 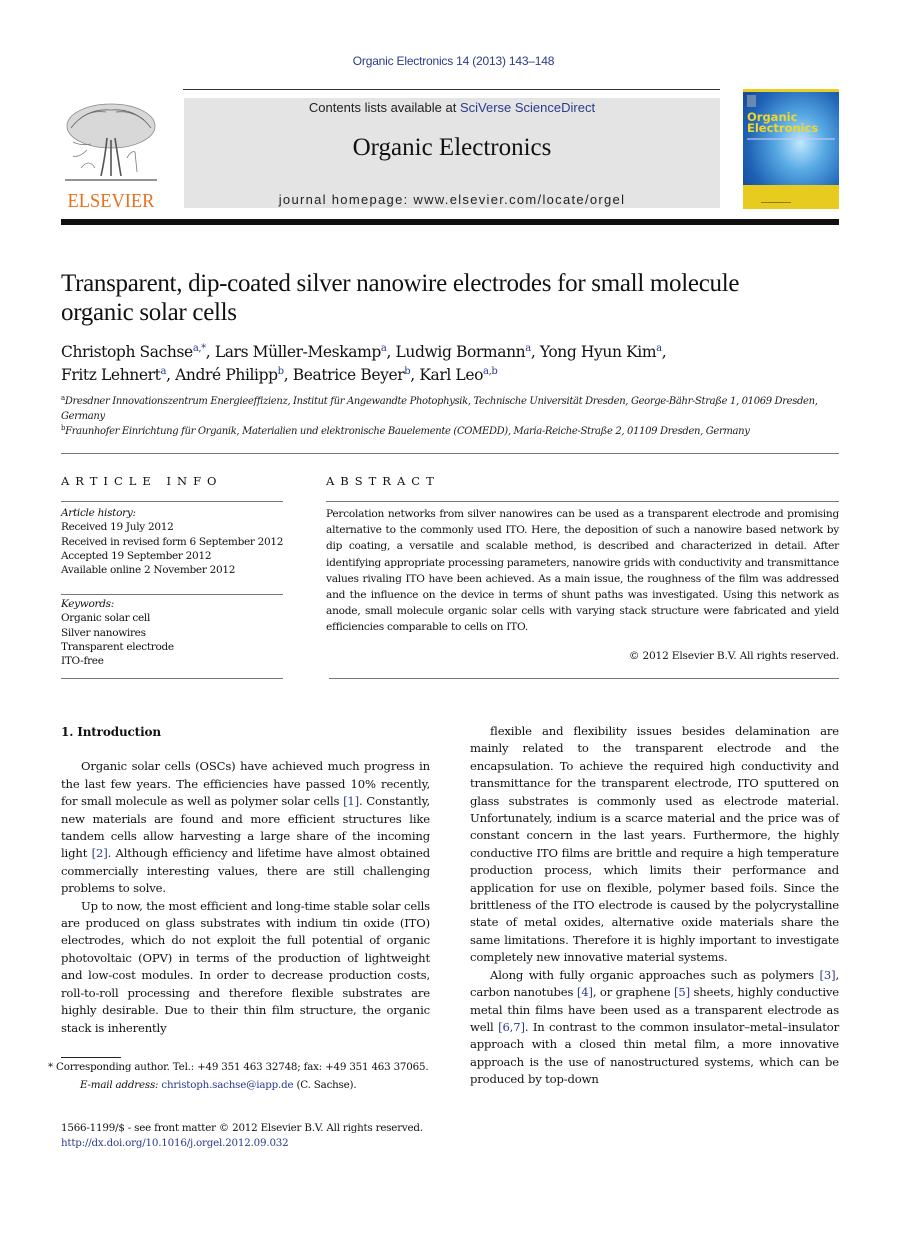 I want to click on abstract-divider-bottom, so click(x=584, y=678).